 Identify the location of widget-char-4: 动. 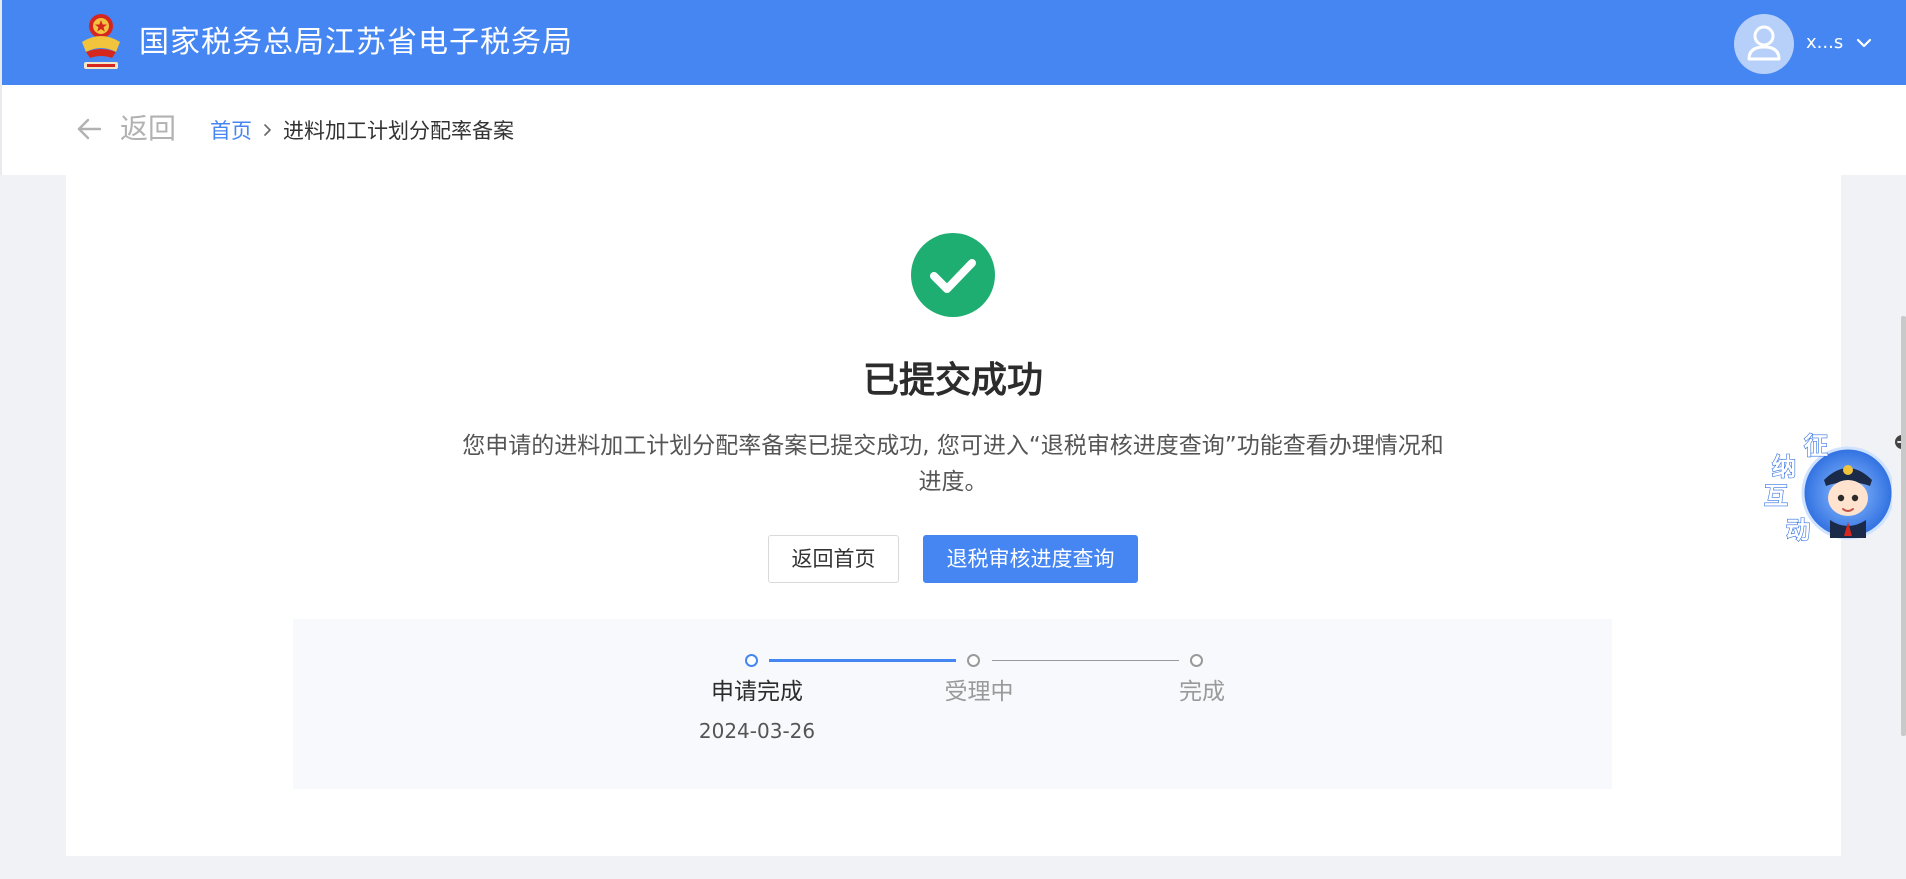
(1798, 530).